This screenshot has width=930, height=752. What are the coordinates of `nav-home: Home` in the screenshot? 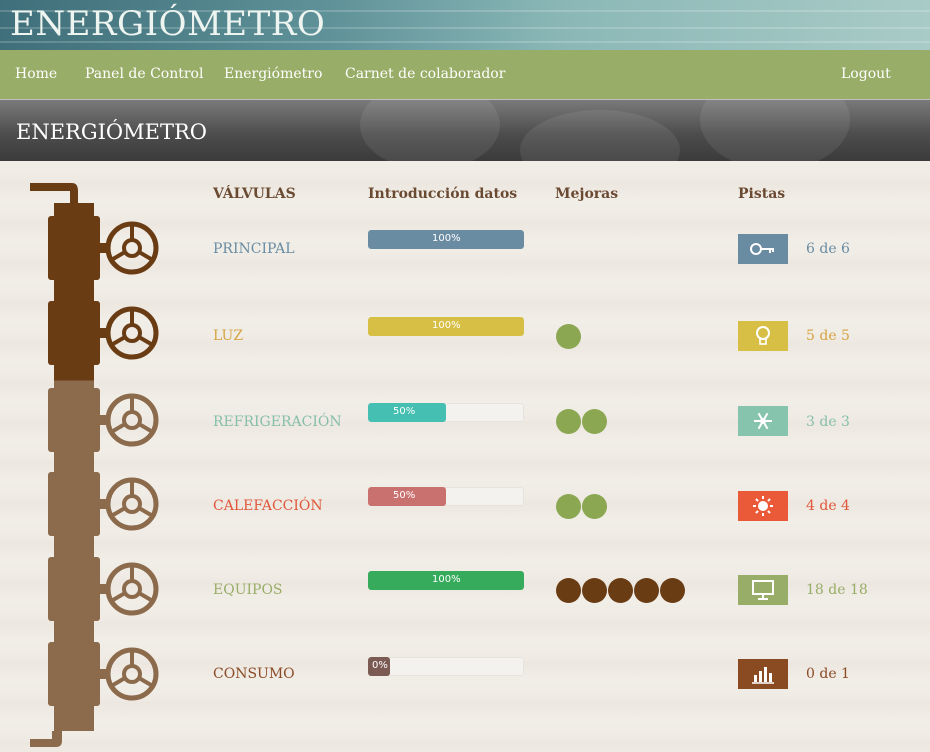 It's located at (36, 74).